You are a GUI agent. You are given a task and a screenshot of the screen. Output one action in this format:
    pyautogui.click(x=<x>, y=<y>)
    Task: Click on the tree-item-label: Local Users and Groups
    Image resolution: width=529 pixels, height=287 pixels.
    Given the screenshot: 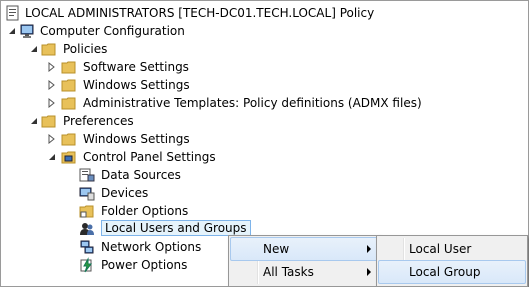 What is the action you would take?
    pyautogui.click(x=176, y=228)
    